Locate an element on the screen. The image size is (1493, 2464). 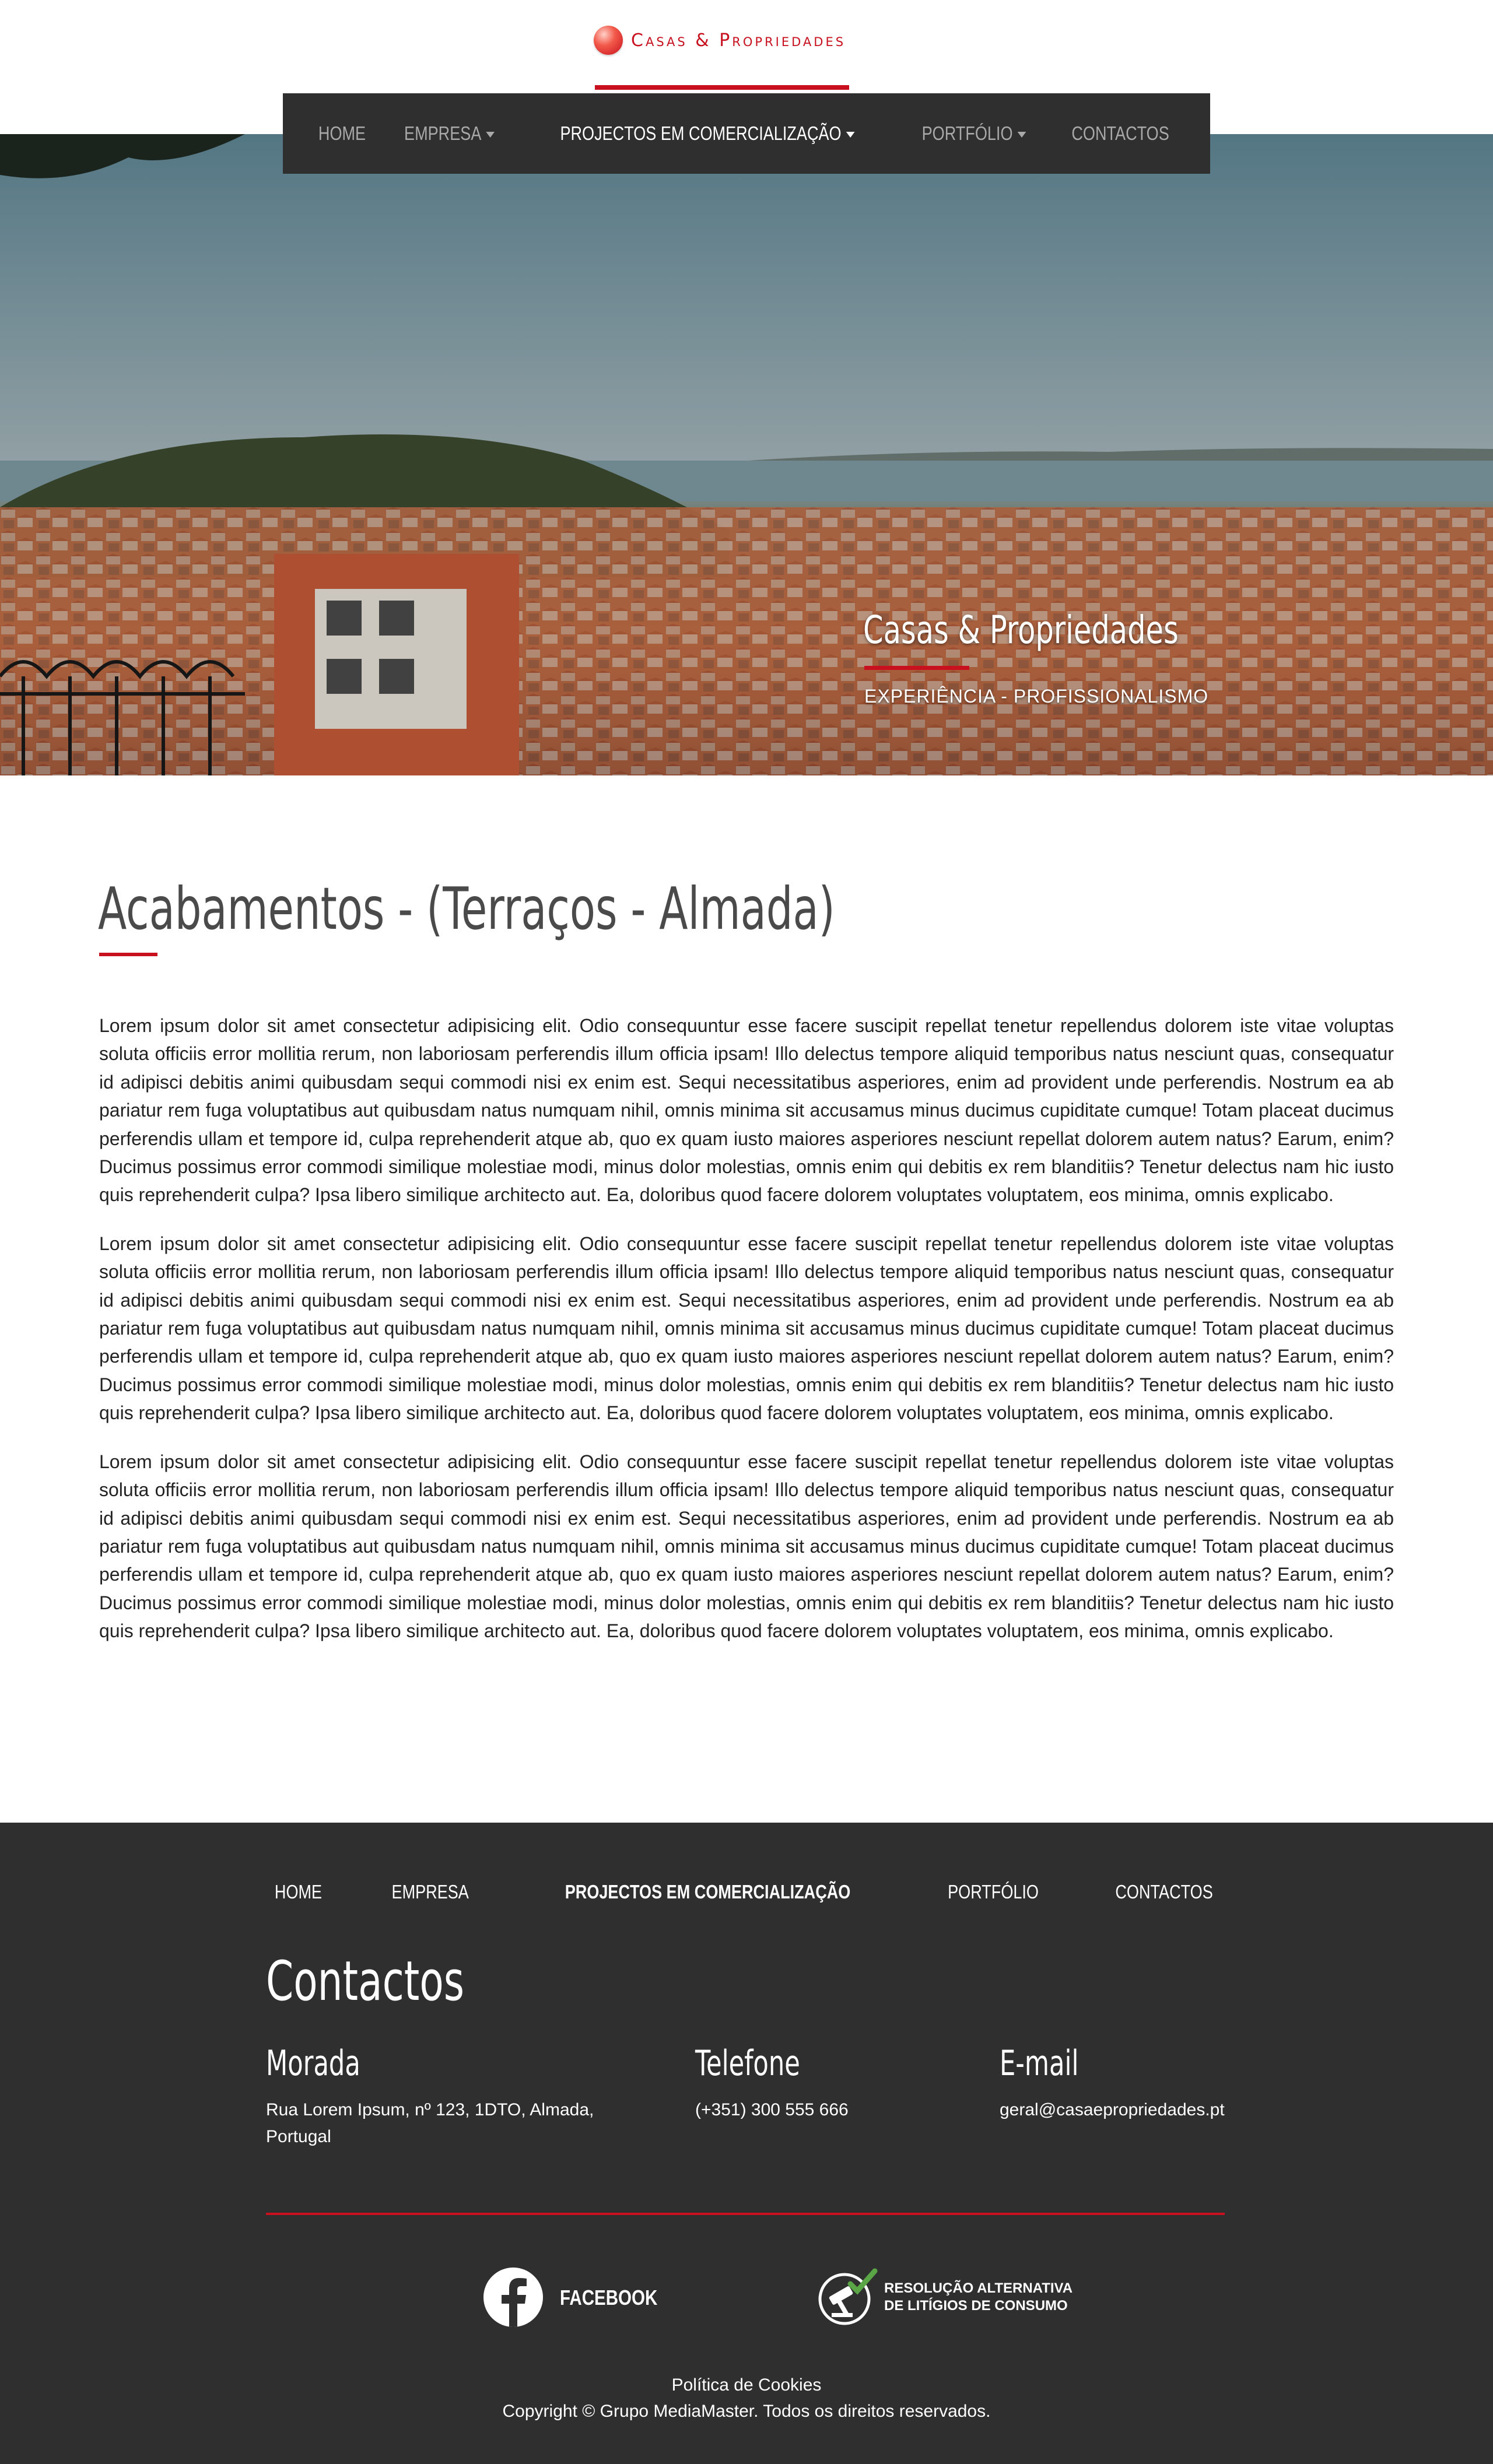
facebook-link: FACEBOOK is located at coordinates (609, 2298).